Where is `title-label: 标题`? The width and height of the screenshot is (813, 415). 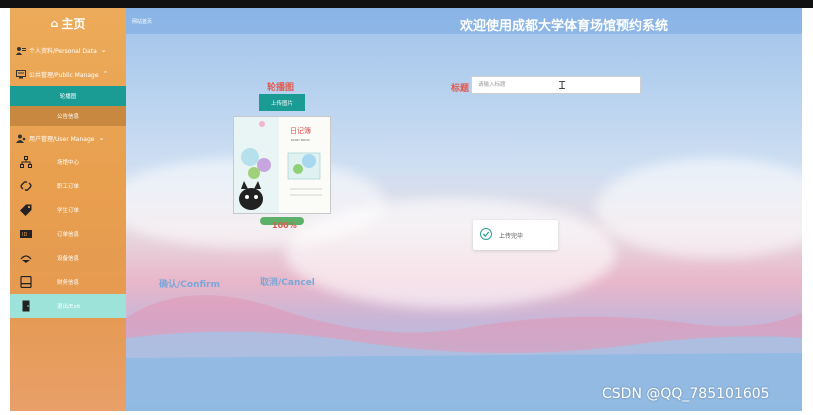
title-label: 标题 is located at coordinates (460, 89).